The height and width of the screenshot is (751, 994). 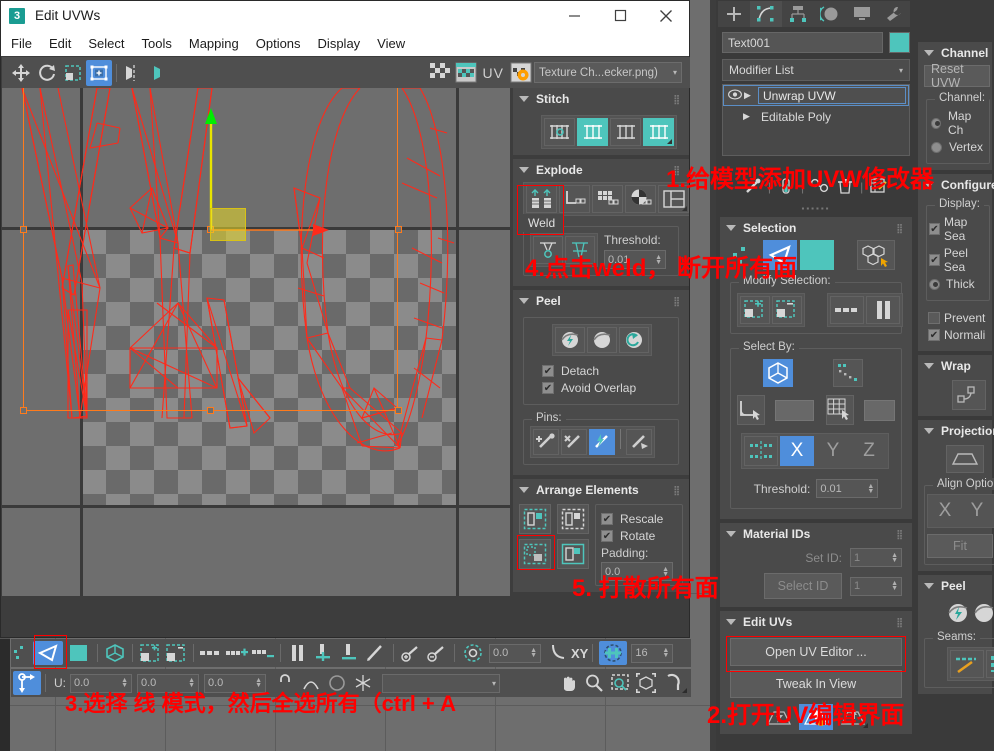 I want to click on absolute-relative-toggle-icon, so click(x=27, y=683).